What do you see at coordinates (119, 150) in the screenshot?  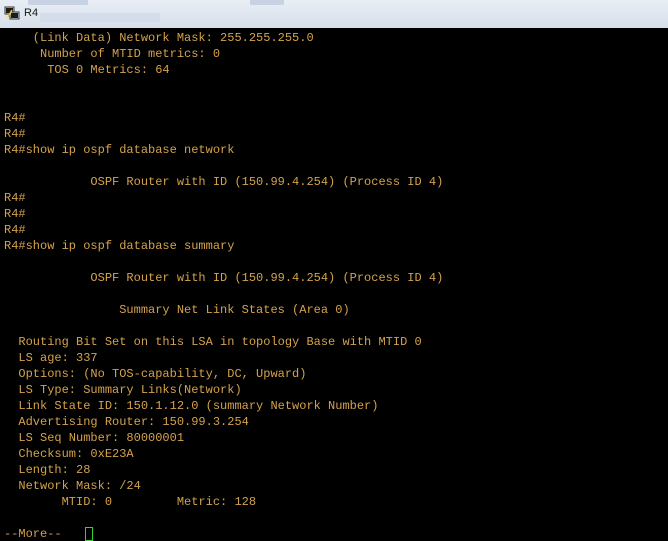 I see `terminal-line: R4#show ip ospf database network` at bounding box center [119, 150].